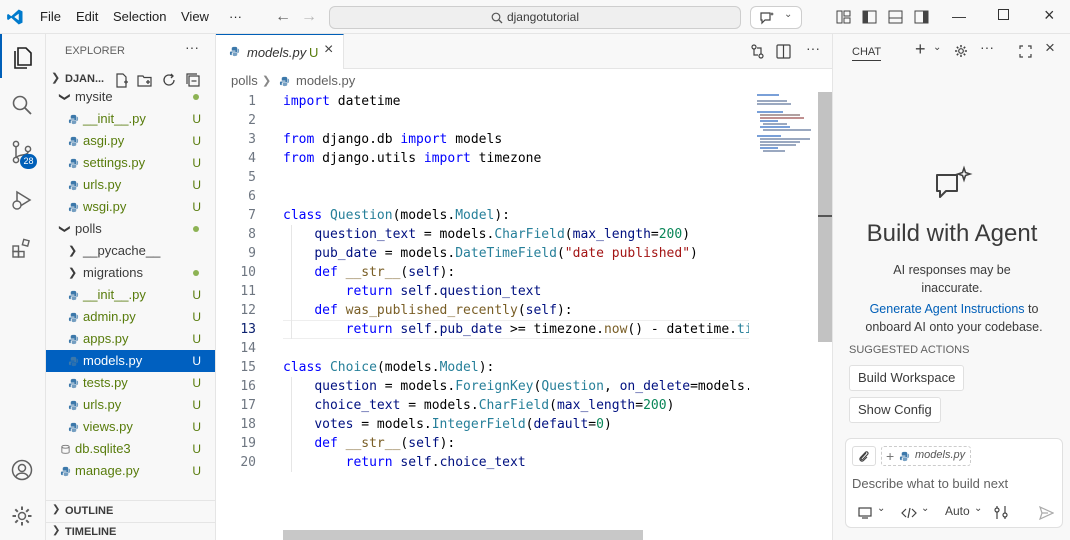  Describe the element at coordinates (280, 51) in the screenshot. I see `tab-models-py: models.py U ×` at that location.